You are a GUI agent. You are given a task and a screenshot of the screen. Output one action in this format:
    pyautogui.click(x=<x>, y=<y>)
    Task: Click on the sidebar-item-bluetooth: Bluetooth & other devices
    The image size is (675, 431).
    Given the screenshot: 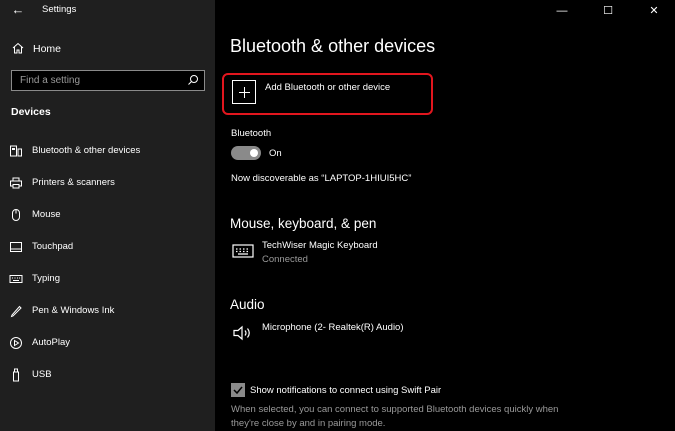 What is the action you would take?
    pyautogui.click(x=107, y=151)
    